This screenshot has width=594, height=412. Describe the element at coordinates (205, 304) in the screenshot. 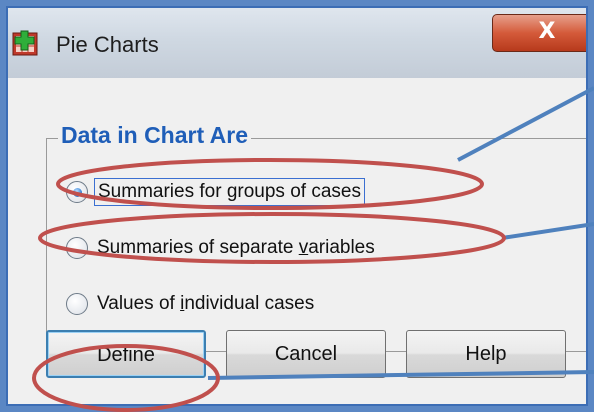

I see `radio-label-values-cases: Values of individual cases` at that location.